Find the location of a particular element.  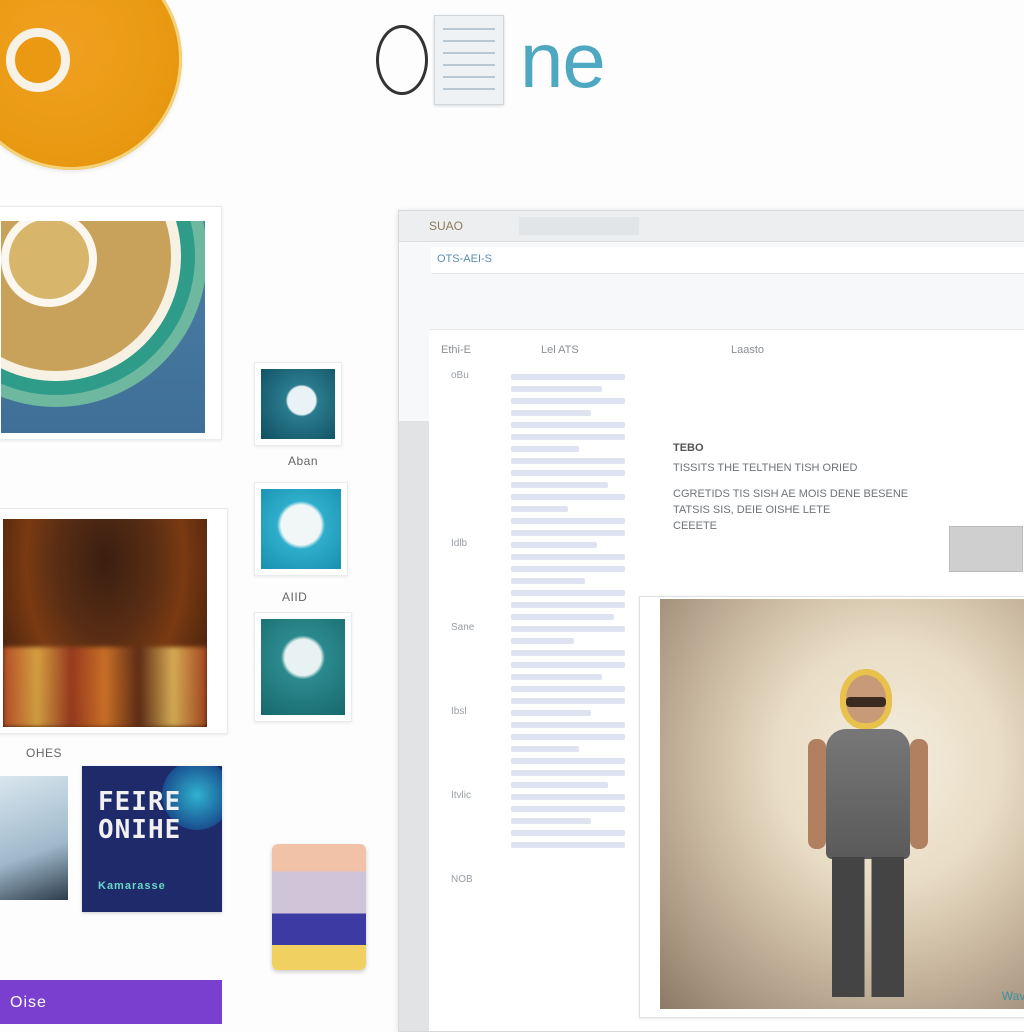

wordmark-text: ne is located at coordinates (563, 60).